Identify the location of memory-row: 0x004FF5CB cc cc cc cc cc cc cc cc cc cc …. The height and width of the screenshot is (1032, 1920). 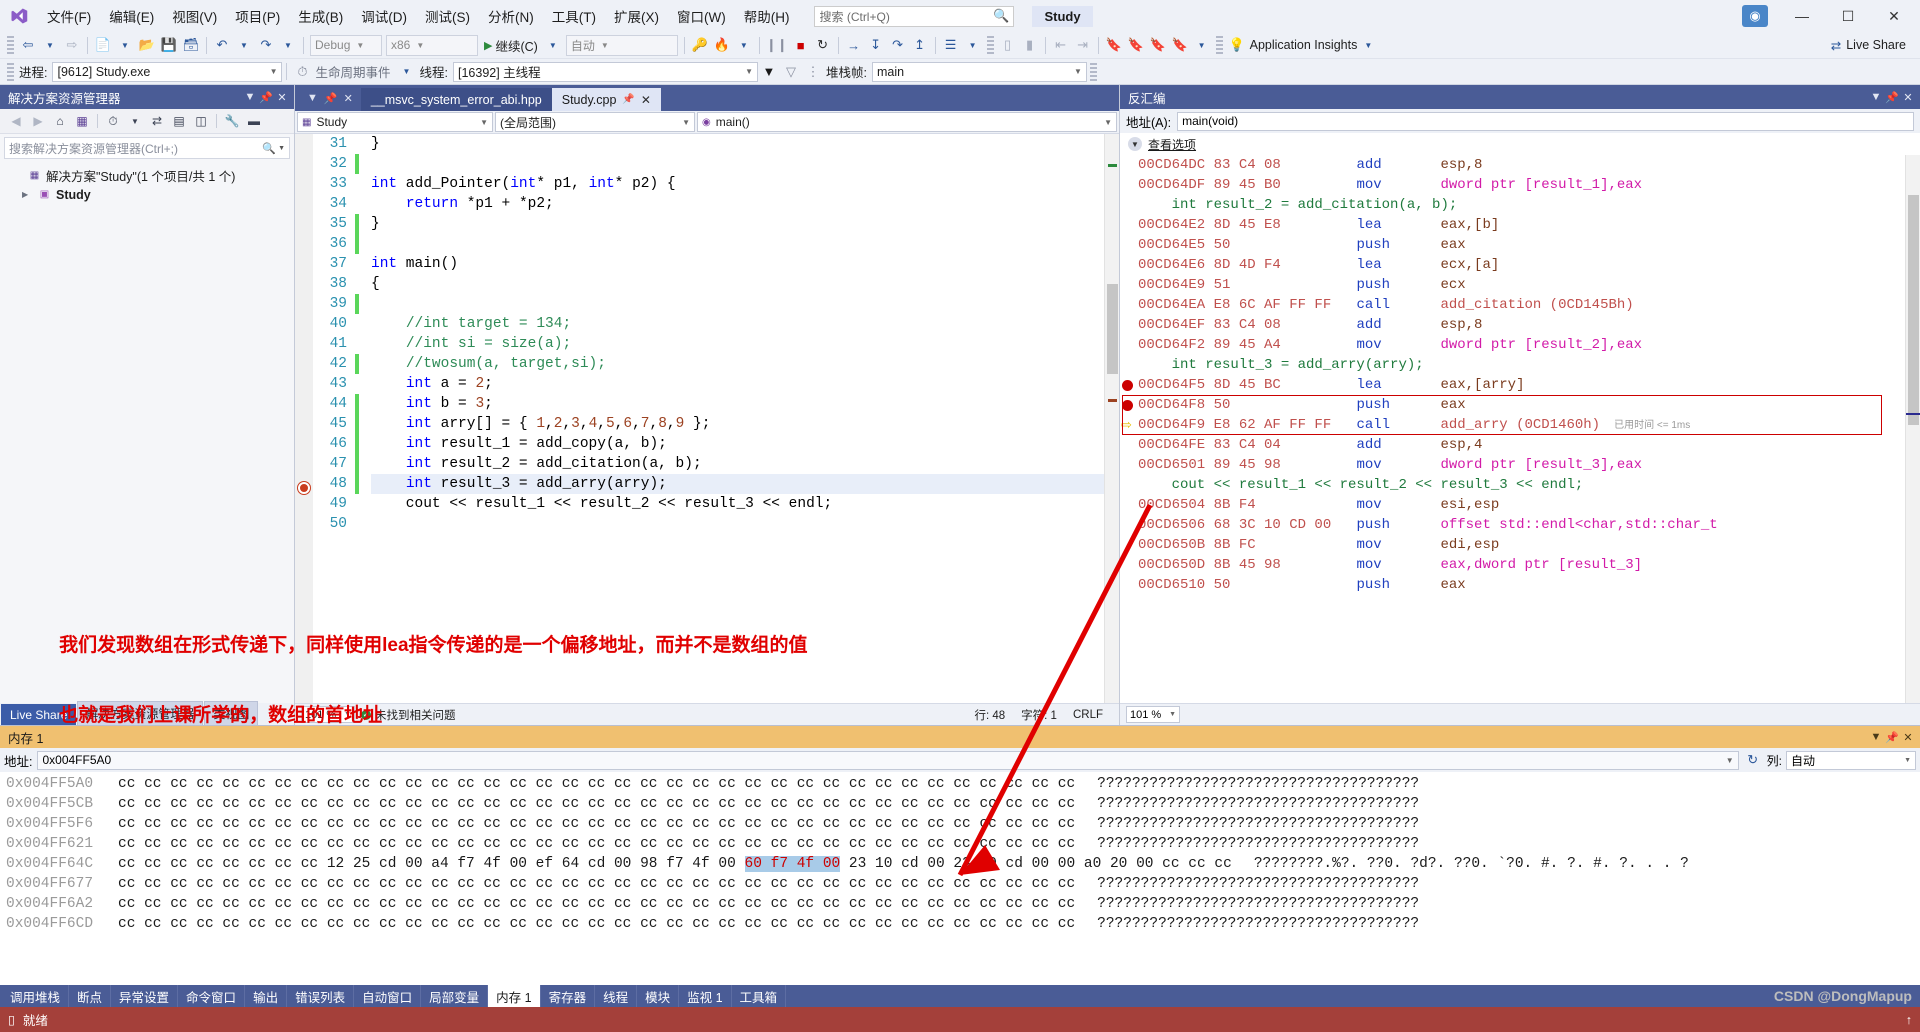
(960, 804).